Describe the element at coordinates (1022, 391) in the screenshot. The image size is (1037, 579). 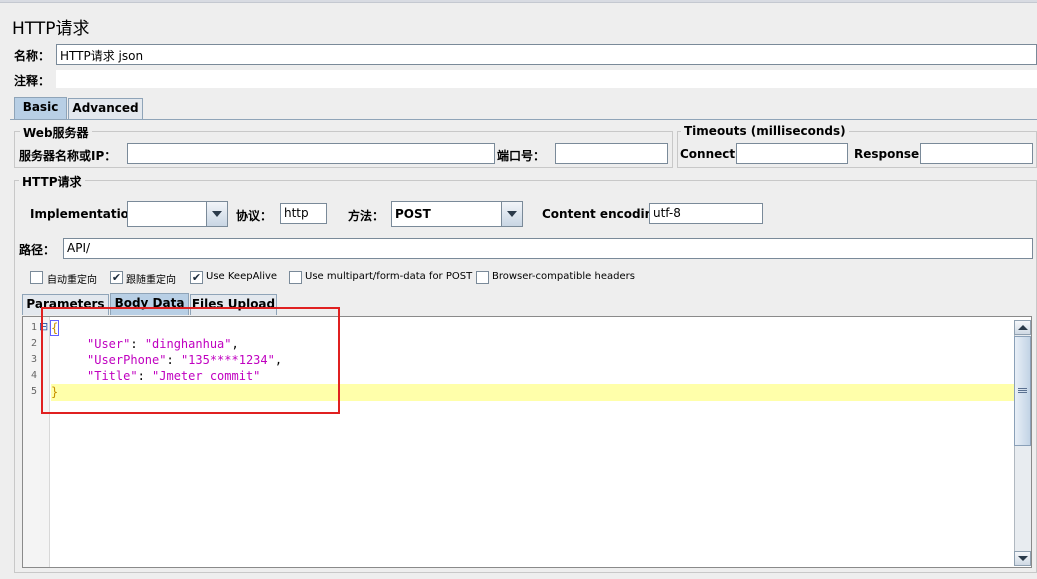
I see `scroll-thumb` at that location.